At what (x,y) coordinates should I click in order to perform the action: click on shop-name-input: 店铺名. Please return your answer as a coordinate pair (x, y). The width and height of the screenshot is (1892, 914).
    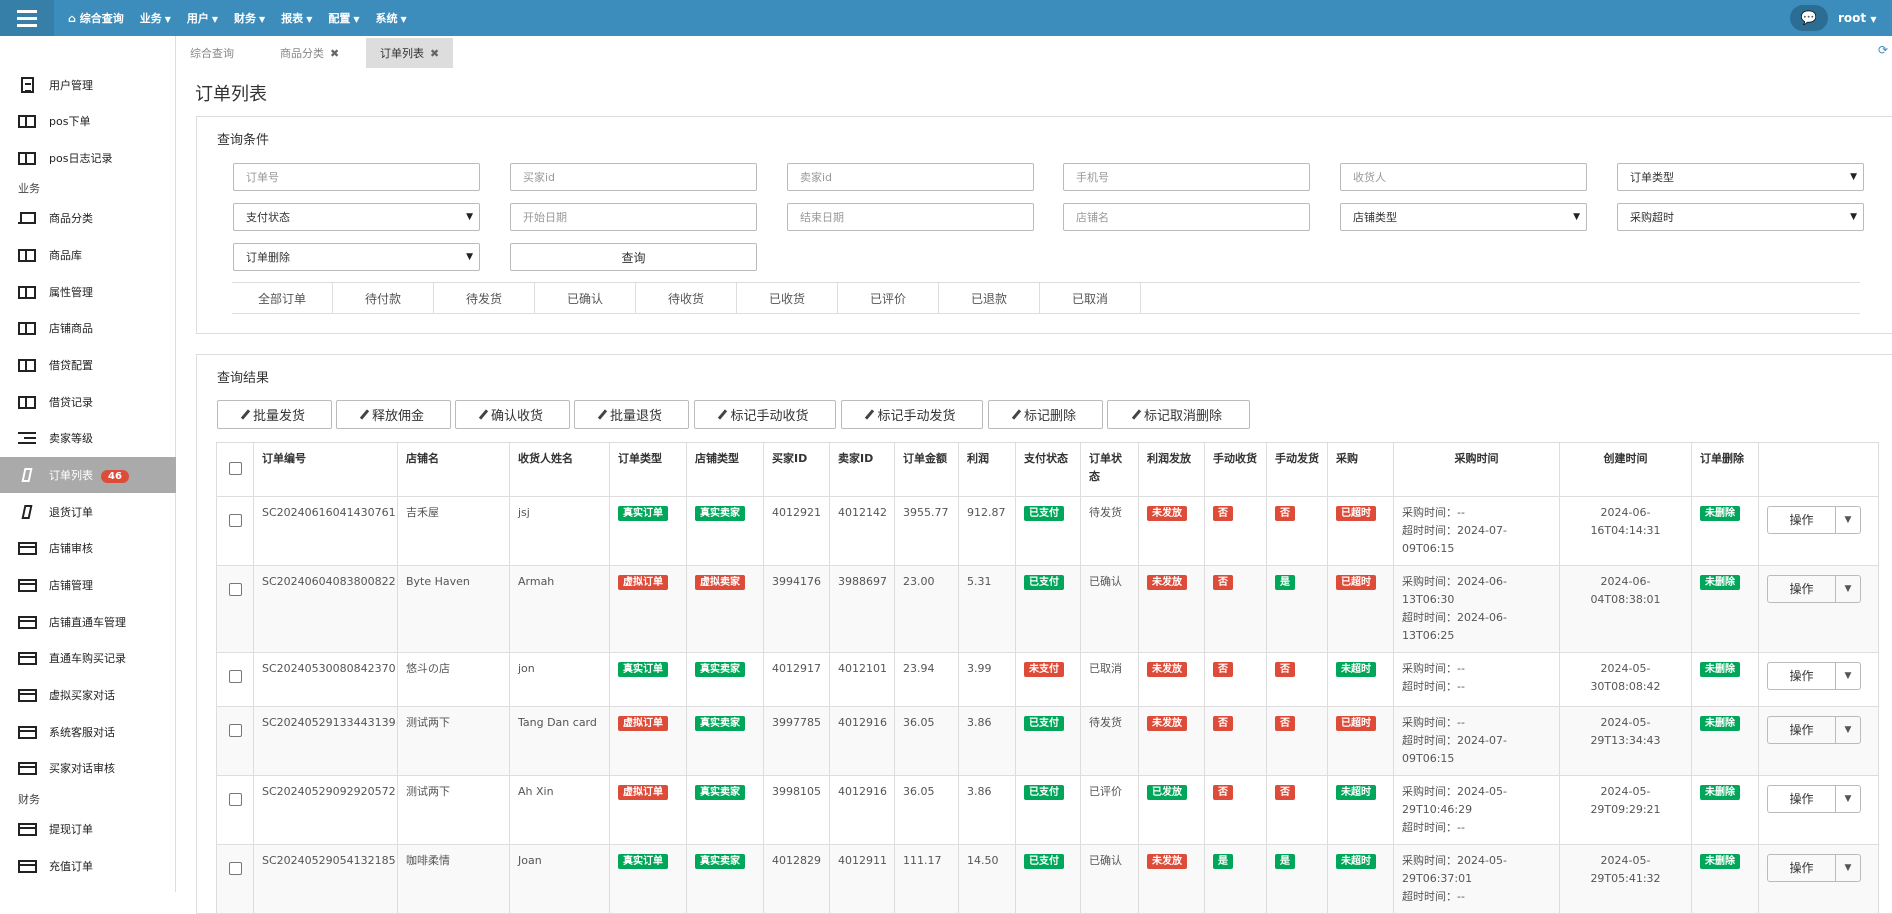
    Looking at the image, I should click on (1186, 217).